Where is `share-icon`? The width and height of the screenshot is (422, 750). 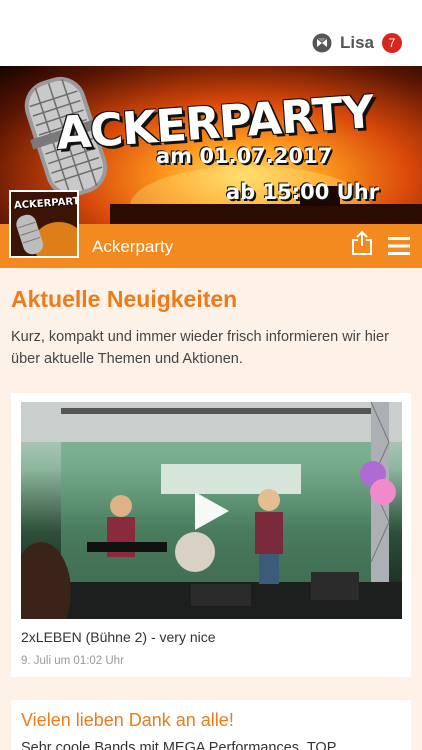 share-icon is located at coordinates (362, 243).